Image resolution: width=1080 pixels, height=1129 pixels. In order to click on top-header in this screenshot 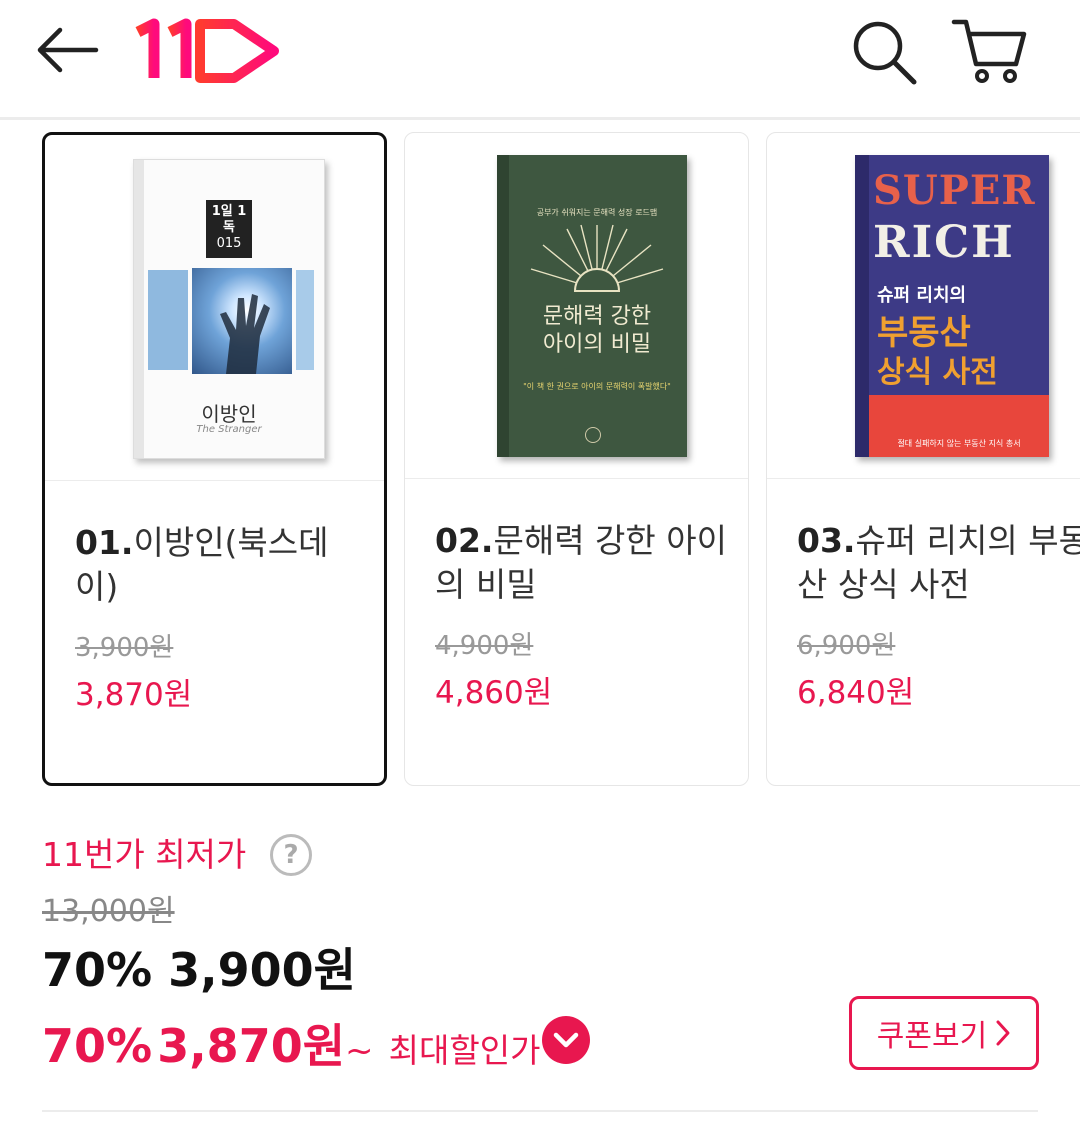, I will do `click(540, 60)`.